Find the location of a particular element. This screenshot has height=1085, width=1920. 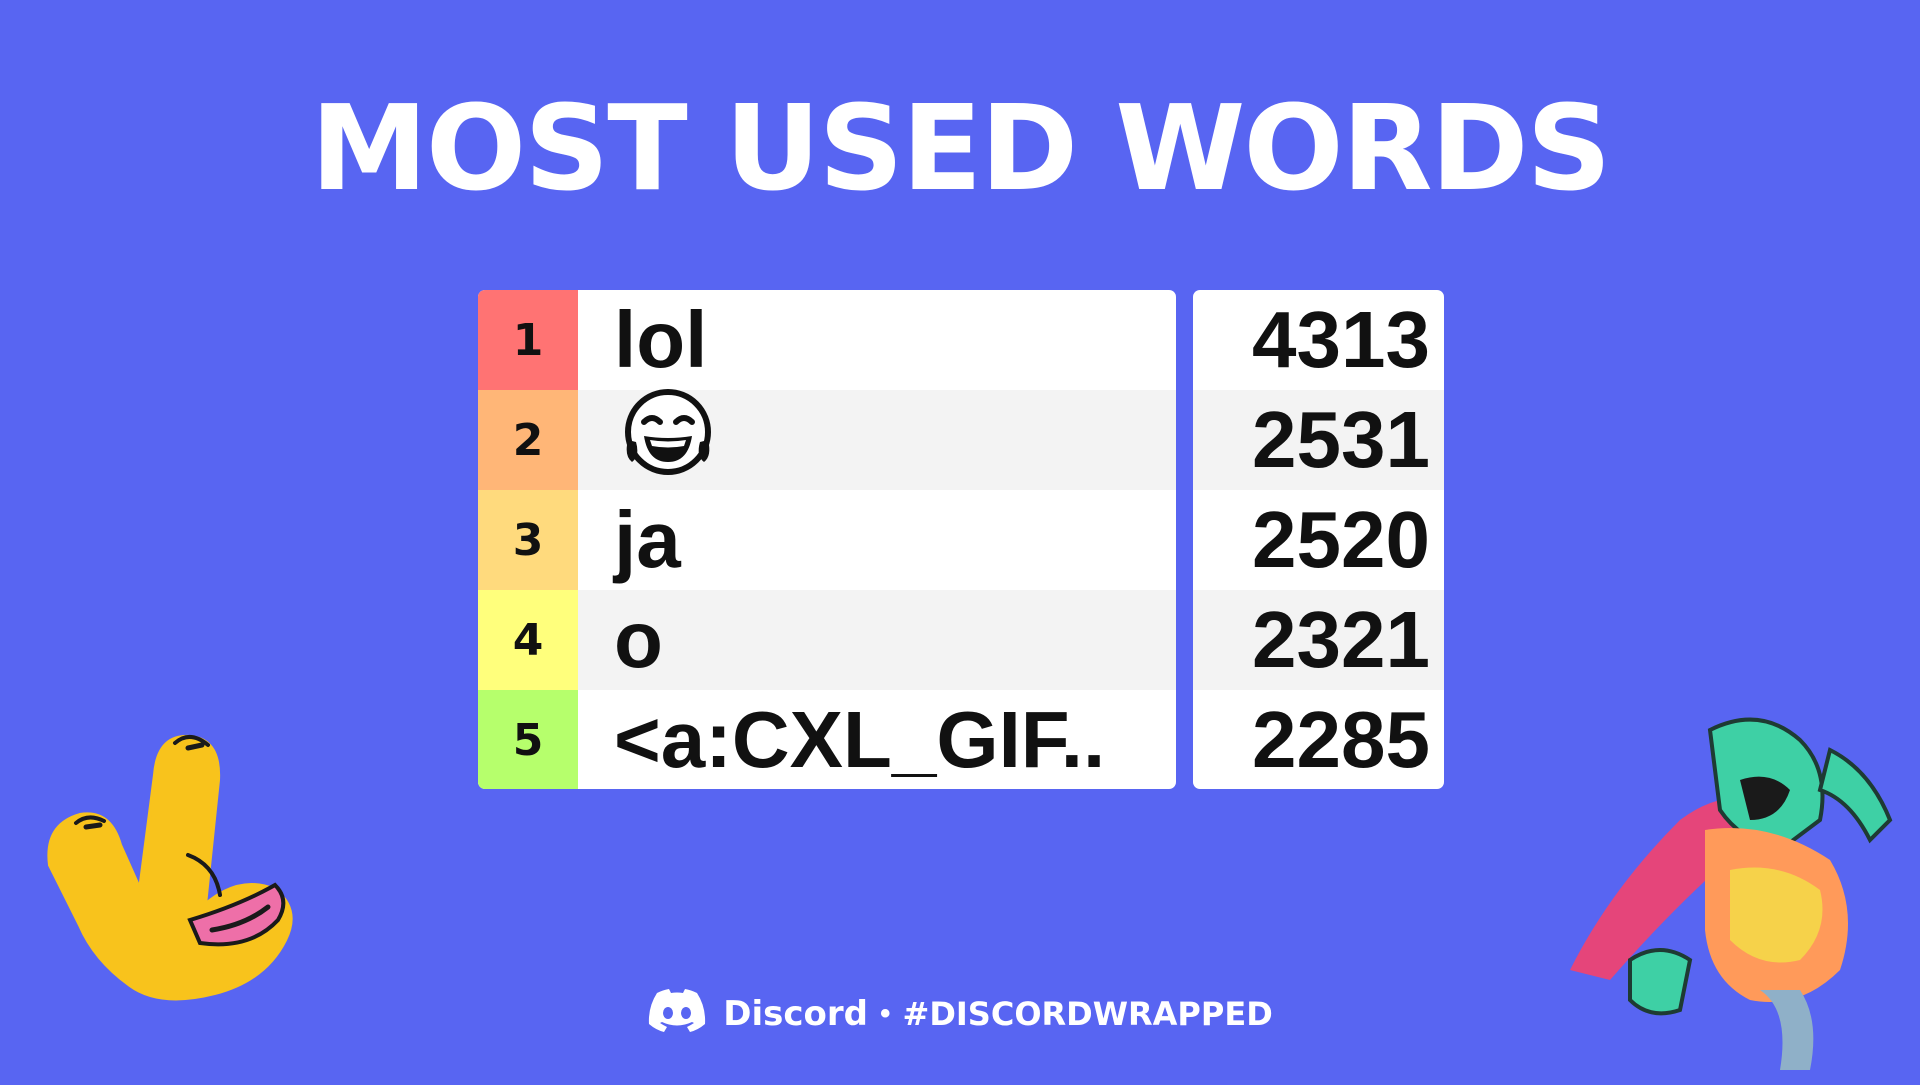

count-row-2: 2531 is located at coordinates (1318, 440).